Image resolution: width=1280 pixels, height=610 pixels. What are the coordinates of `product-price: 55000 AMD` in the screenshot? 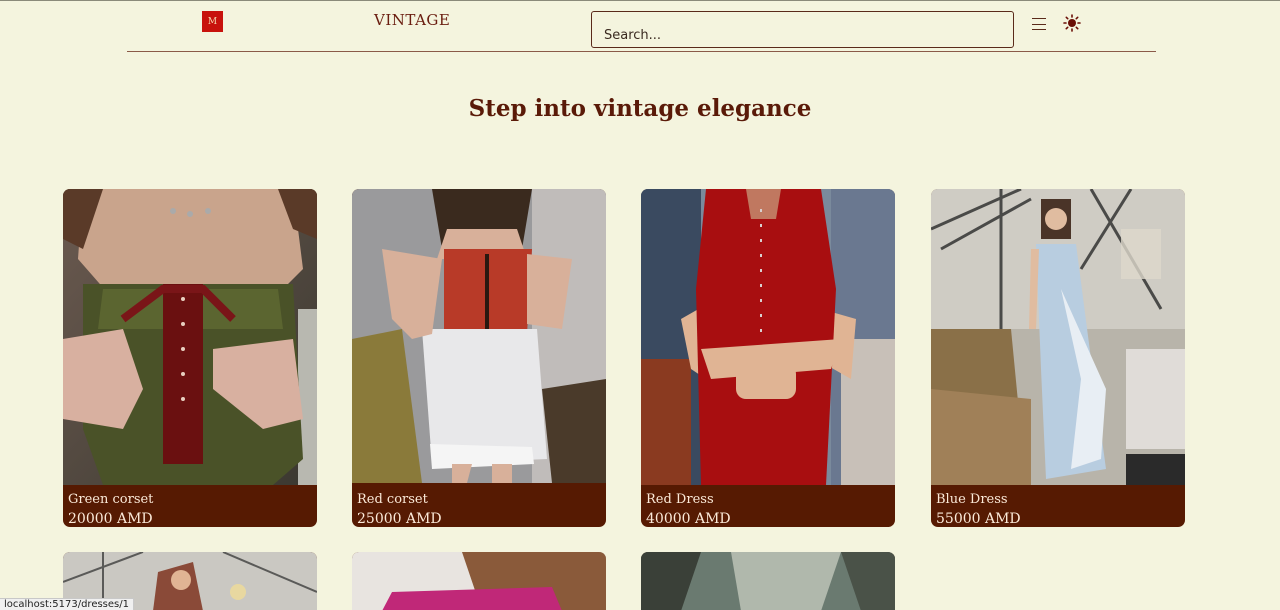 It's located at (978, 519).